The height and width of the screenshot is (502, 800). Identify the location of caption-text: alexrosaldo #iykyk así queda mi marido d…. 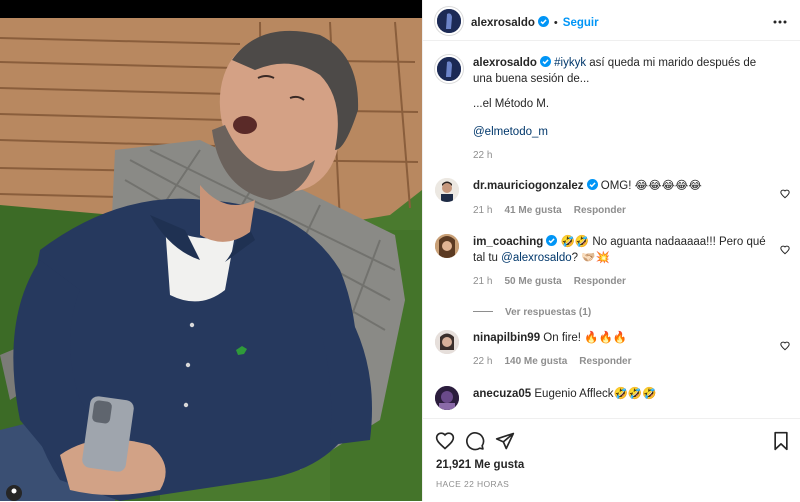
(623, 71).